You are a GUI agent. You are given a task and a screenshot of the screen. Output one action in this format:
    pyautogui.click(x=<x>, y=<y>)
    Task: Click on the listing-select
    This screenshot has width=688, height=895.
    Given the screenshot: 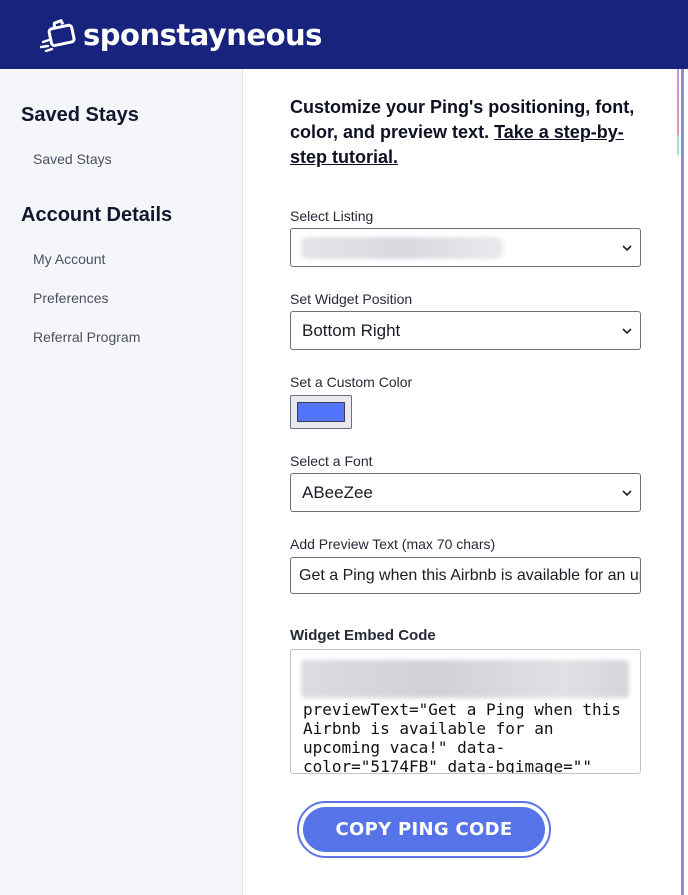 What is the action you would take?
    pyautogui.click(x=465, y=247)
    